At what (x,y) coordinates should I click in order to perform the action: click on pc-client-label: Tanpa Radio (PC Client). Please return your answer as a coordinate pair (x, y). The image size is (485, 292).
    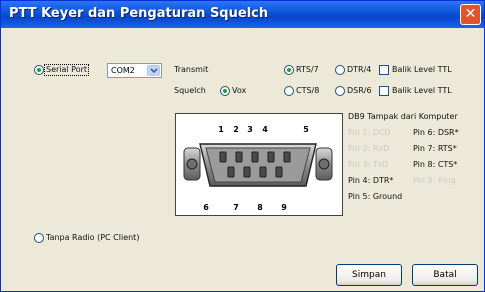
    Looking at the image, I should click on (93, 237).